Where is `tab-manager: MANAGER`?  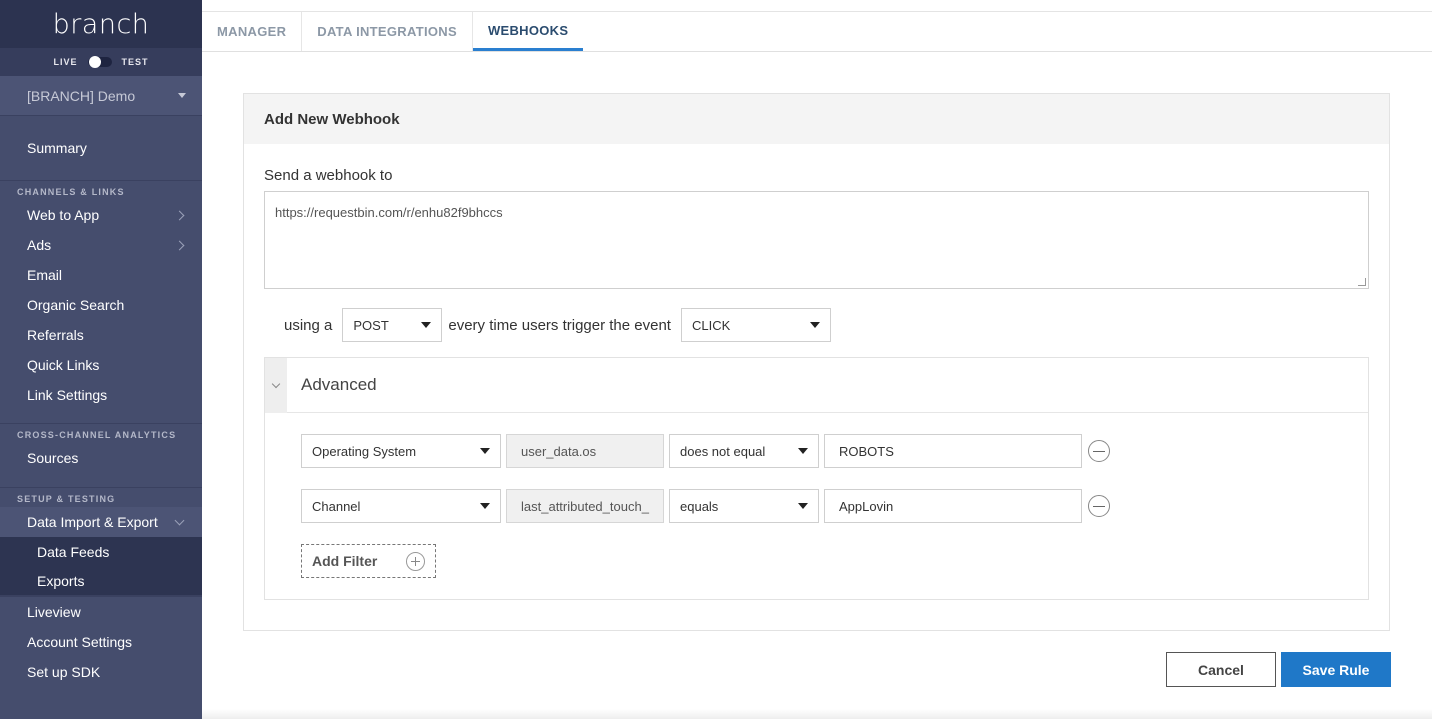
tab-manager: MANAGER is located at coordinates (252, 31).